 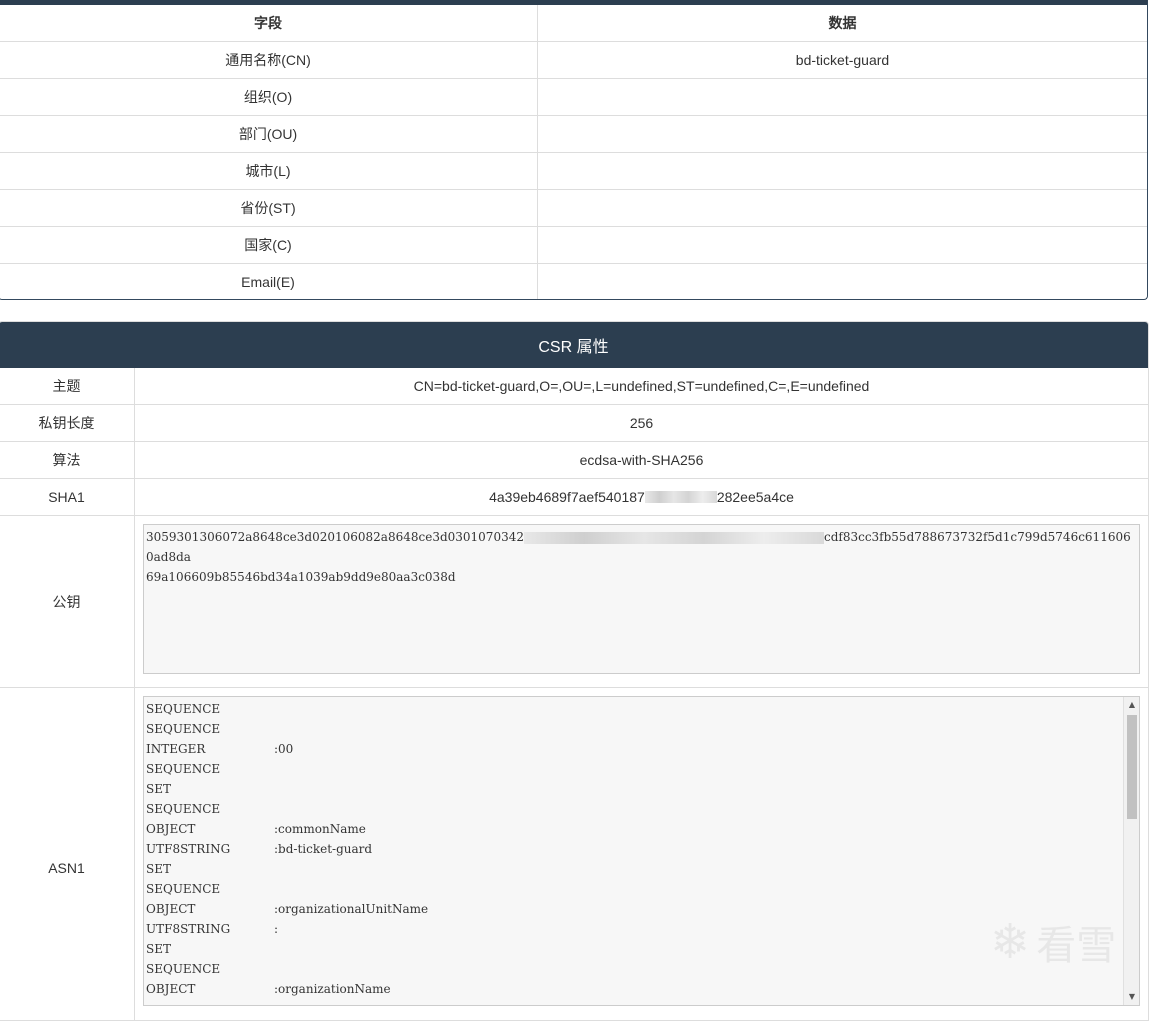 What do you see at coordinates (633, 829) in the screenshot?
I see `asn1-line: OBJECT :commonName` at bounding box center [633, 829].